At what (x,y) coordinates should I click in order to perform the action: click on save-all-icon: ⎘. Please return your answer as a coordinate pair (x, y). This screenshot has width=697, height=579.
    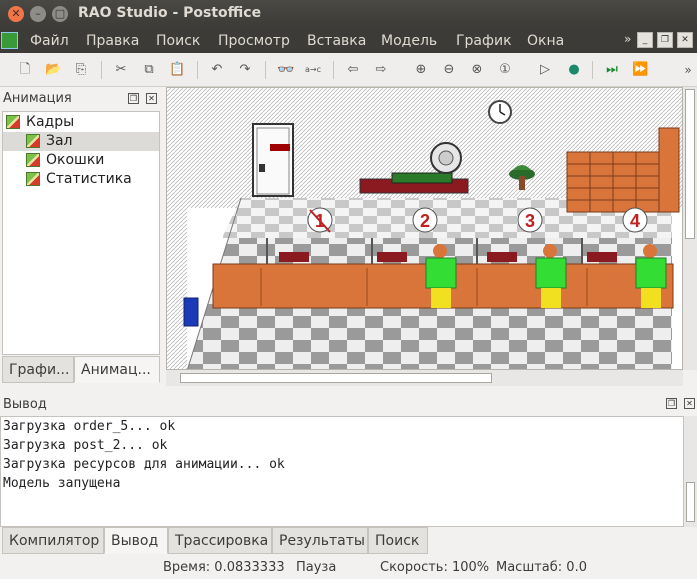
    Looking at the image, I should click on (81, 70).